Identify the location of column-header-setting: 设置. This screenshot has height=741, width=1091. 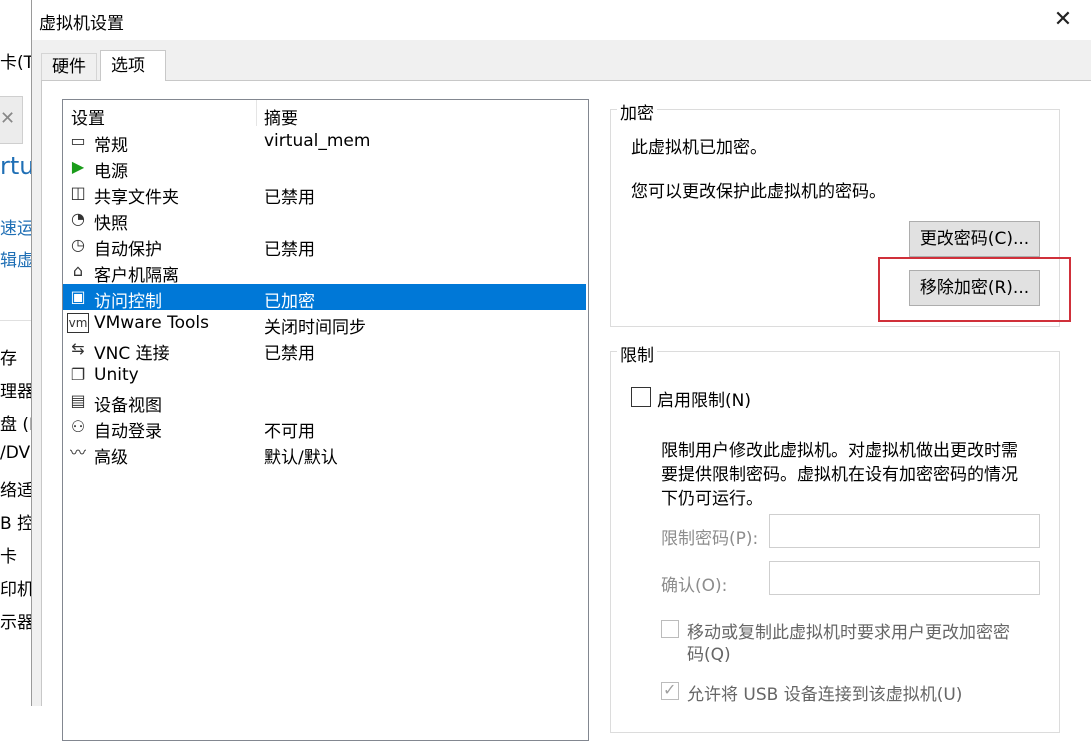
(88, 116).